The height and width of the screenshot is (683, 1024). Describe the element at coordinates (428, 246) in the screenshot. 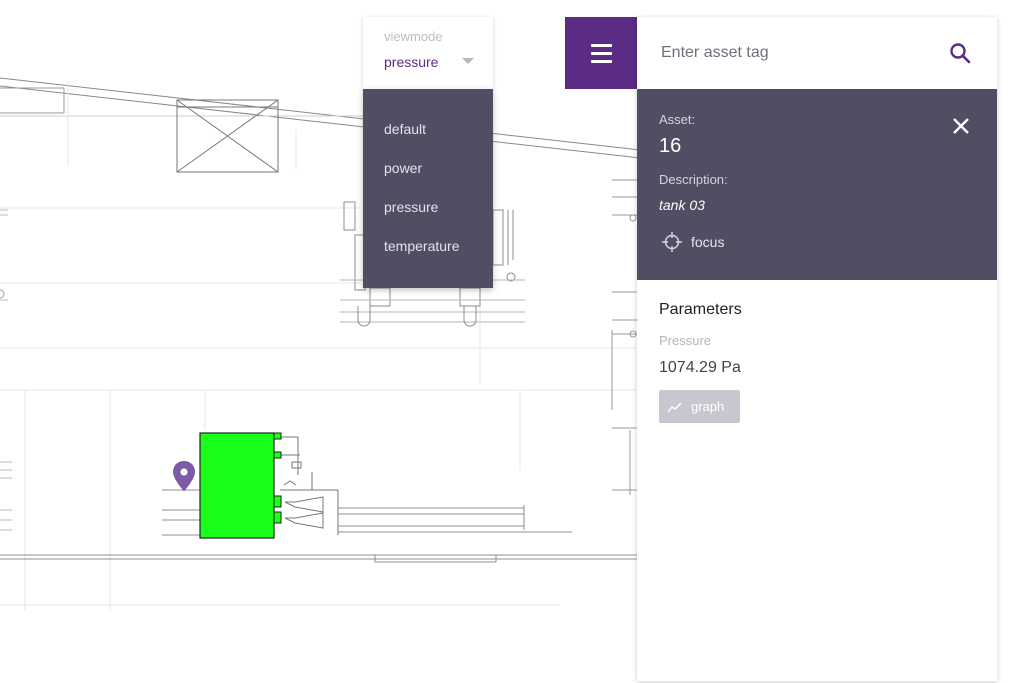

I see `viewmode-option-temperature: temperature` at that location.